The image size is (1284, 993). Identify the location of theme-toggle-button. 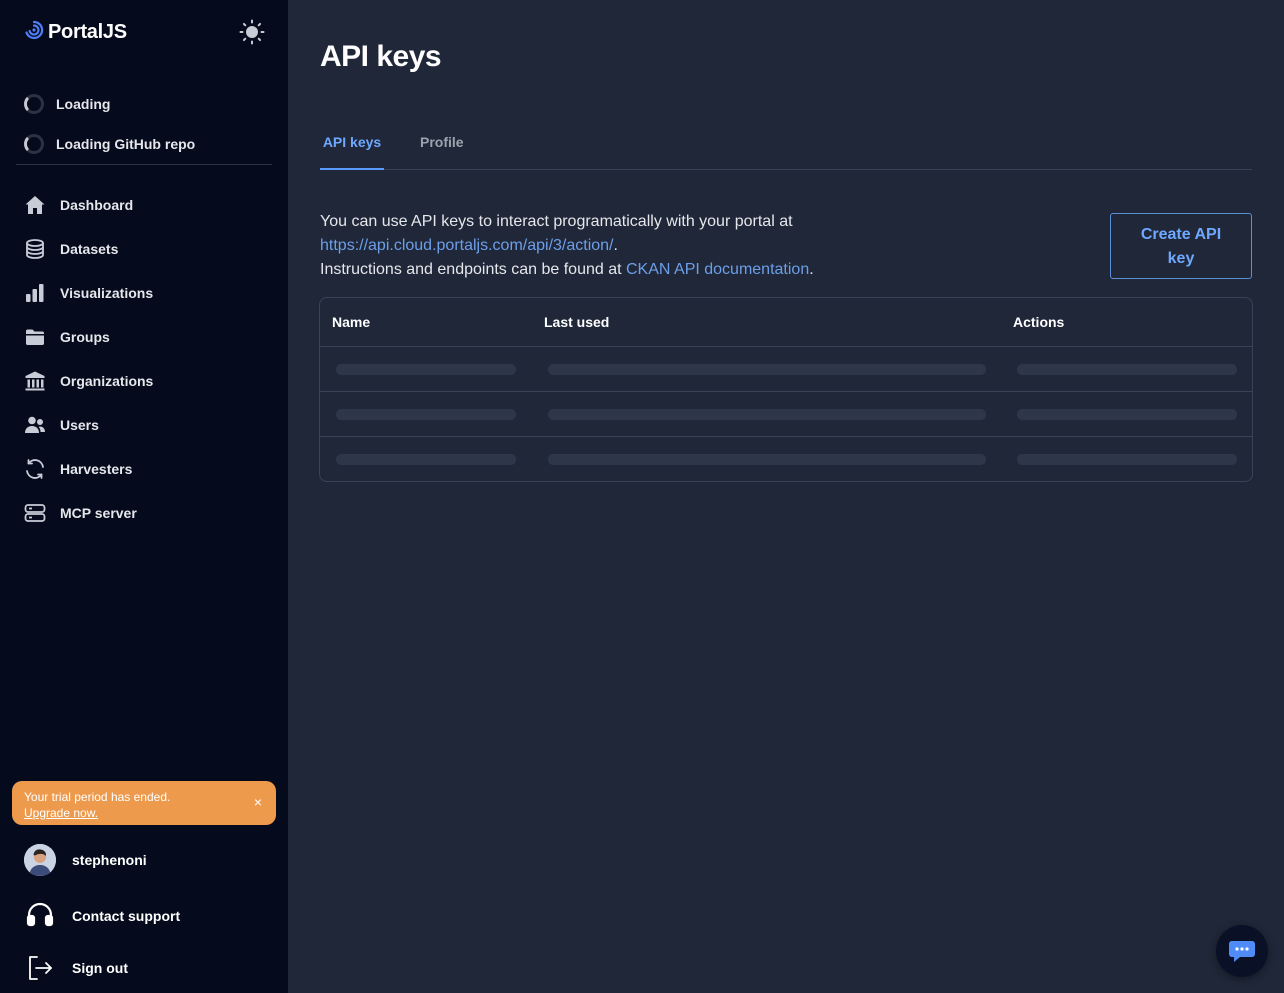
(252, 32).